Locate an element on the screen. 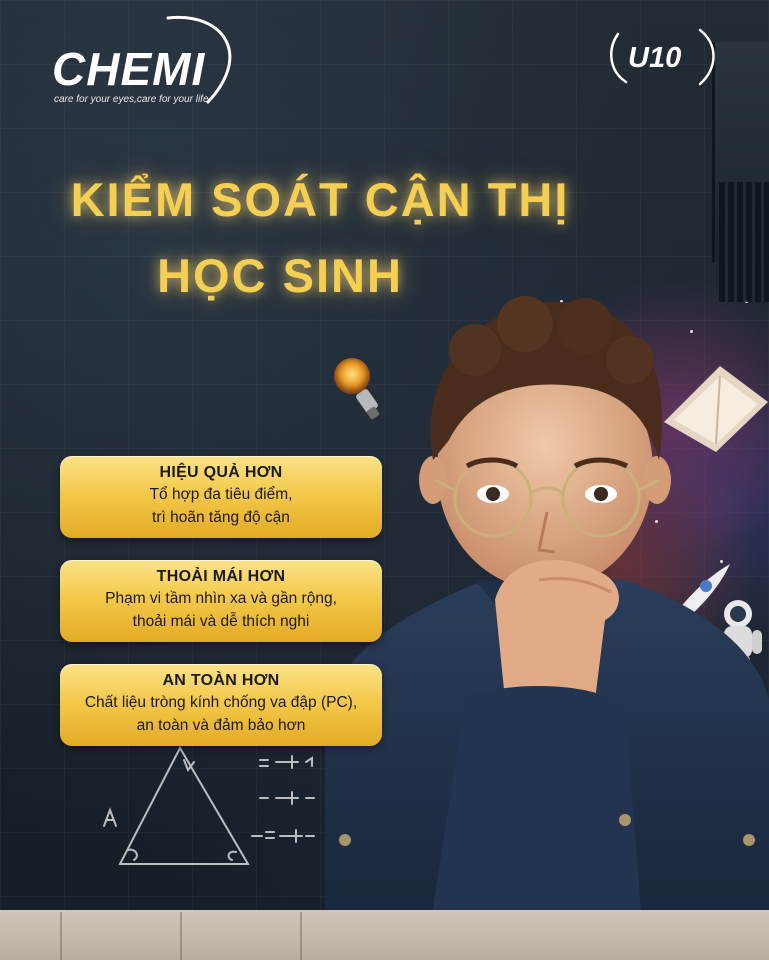 This screenshot has height=960, width=769. feature-desc-line-1: Chất liệu tròng kính chống va đập (PC), is located at coordinates (221, 702).